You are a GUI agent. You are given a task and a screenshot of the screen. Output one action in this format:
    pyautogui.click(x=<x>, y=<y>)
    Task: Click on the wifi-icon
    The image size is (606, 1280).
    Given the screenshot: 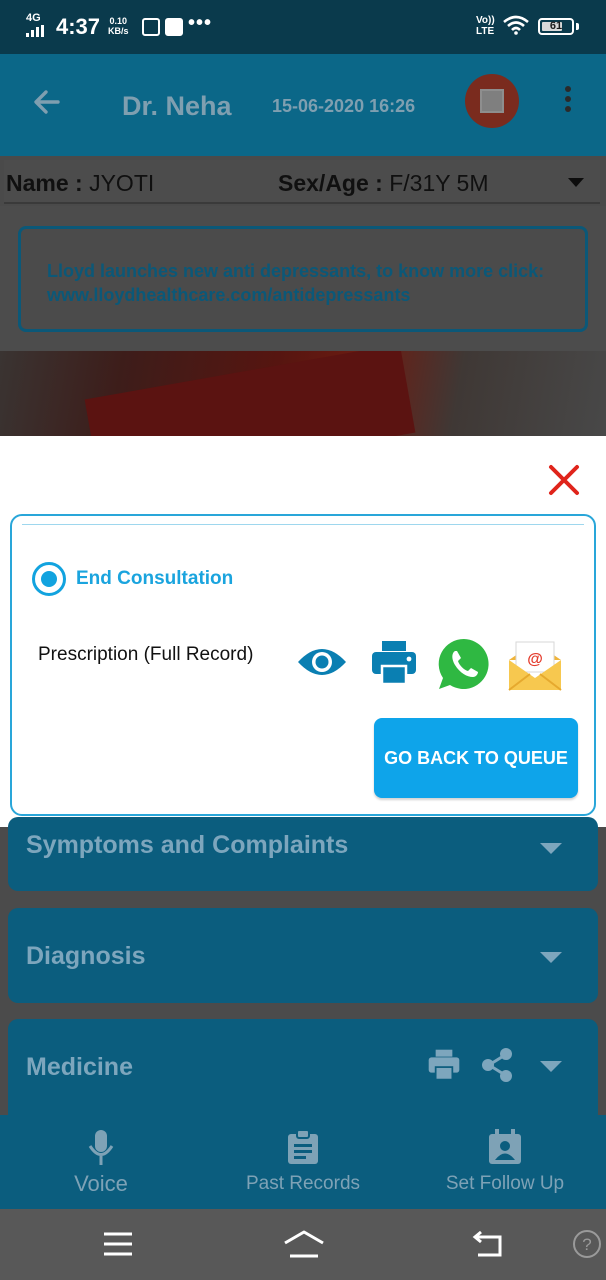 What is the action you would take?
    pyautogui.click(x=516, y=25)
    